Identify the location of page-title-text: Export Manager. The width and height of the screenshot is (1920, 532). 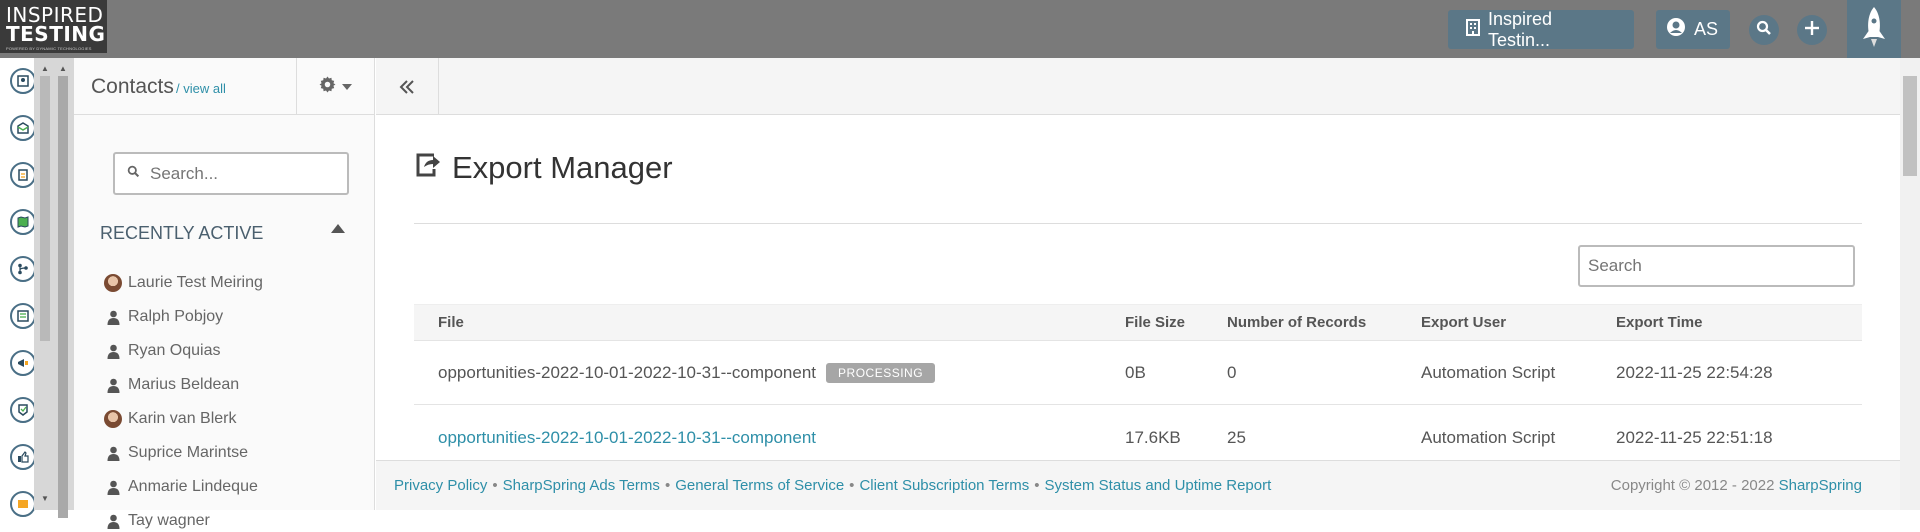
(562, 167).